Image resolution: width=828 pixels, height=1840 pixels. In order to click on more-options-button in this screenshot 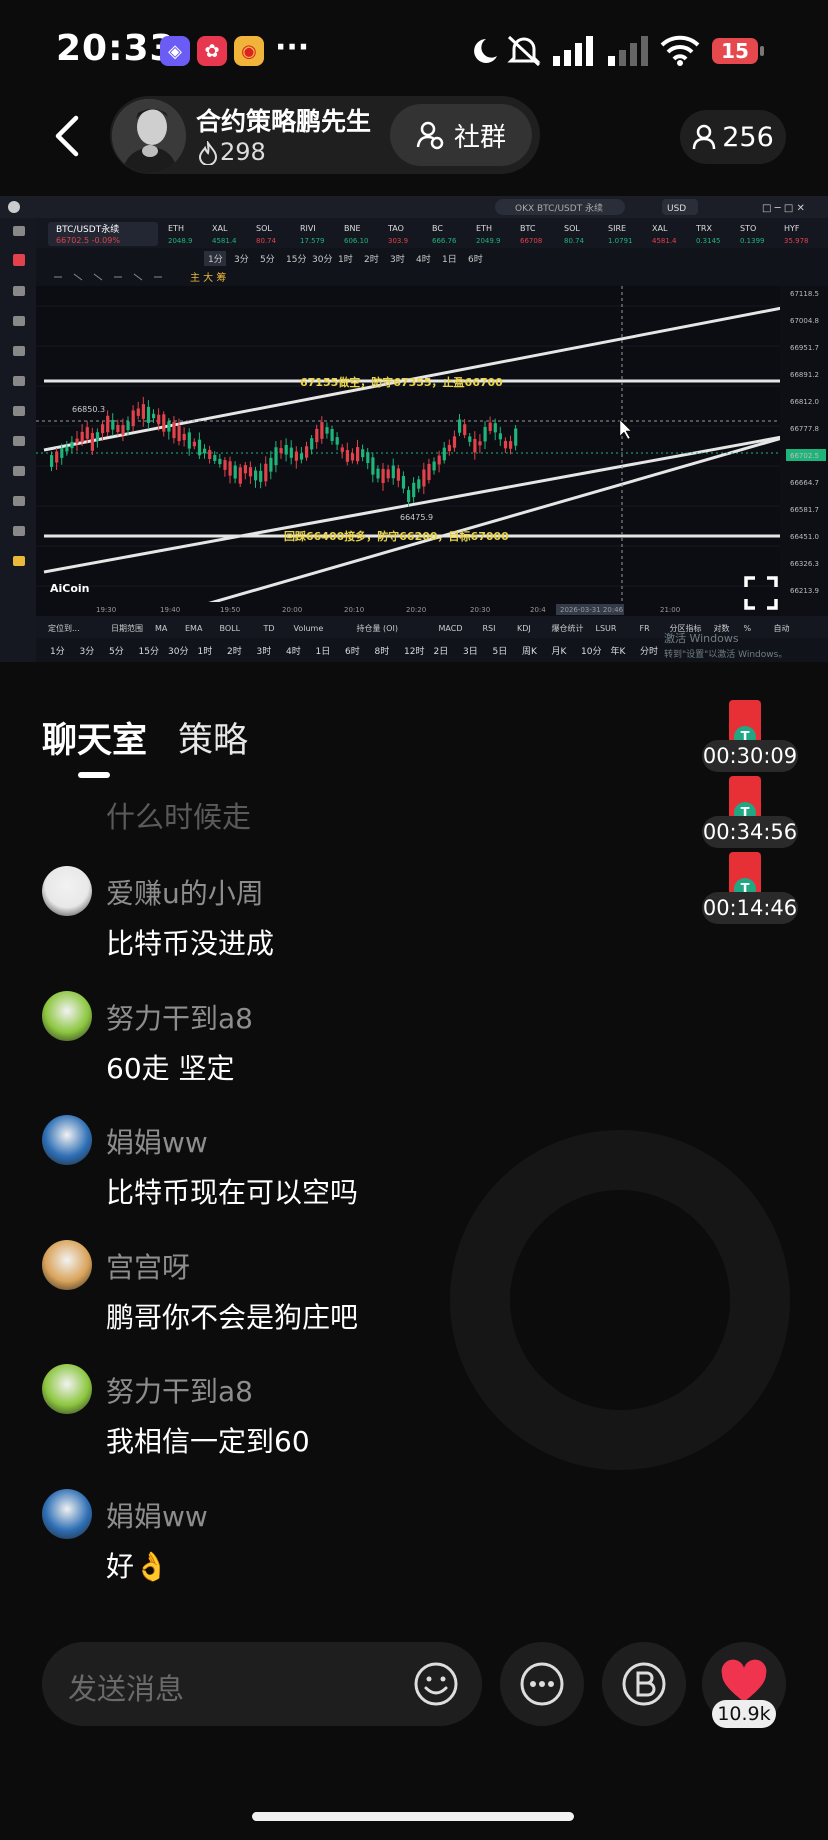, I will do `click(542, 1684)`.